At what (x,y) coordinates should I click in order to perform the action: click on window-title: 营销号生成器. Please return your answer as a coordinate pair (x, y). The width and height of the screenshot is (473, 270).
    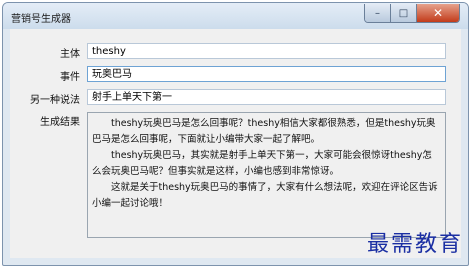
    Looking at the image, I should click on (41, 19).